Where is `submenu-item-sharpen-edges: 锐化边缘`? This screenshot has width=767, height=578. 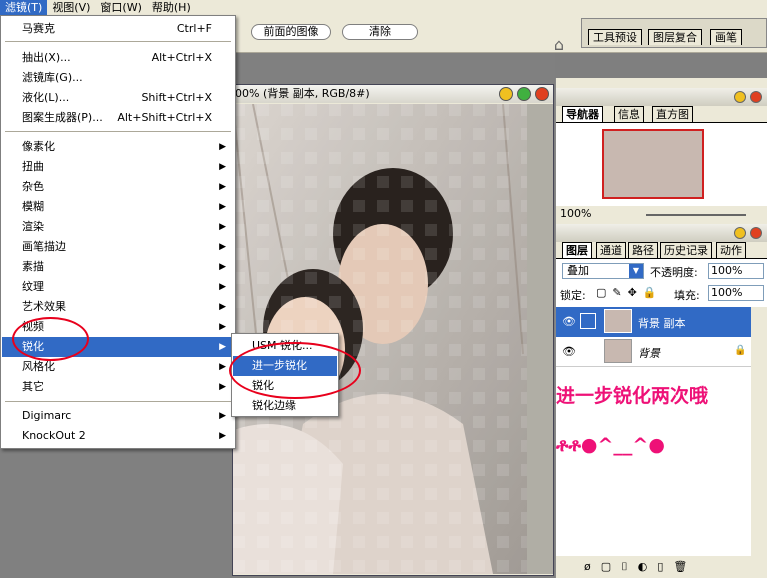 submenu-item-sharpen-edges: 锐化边缘 is located at coordinates (285, 406).